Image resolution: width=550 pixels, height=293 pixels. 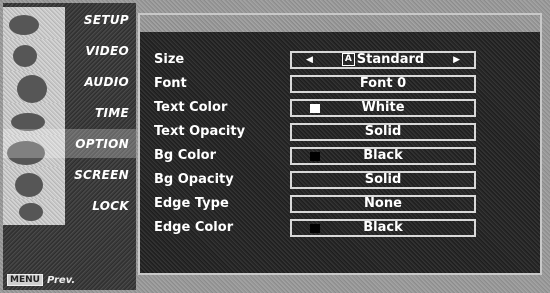 I want to click on sidebar-item-label: OPTION, so click(x=102, y=143).